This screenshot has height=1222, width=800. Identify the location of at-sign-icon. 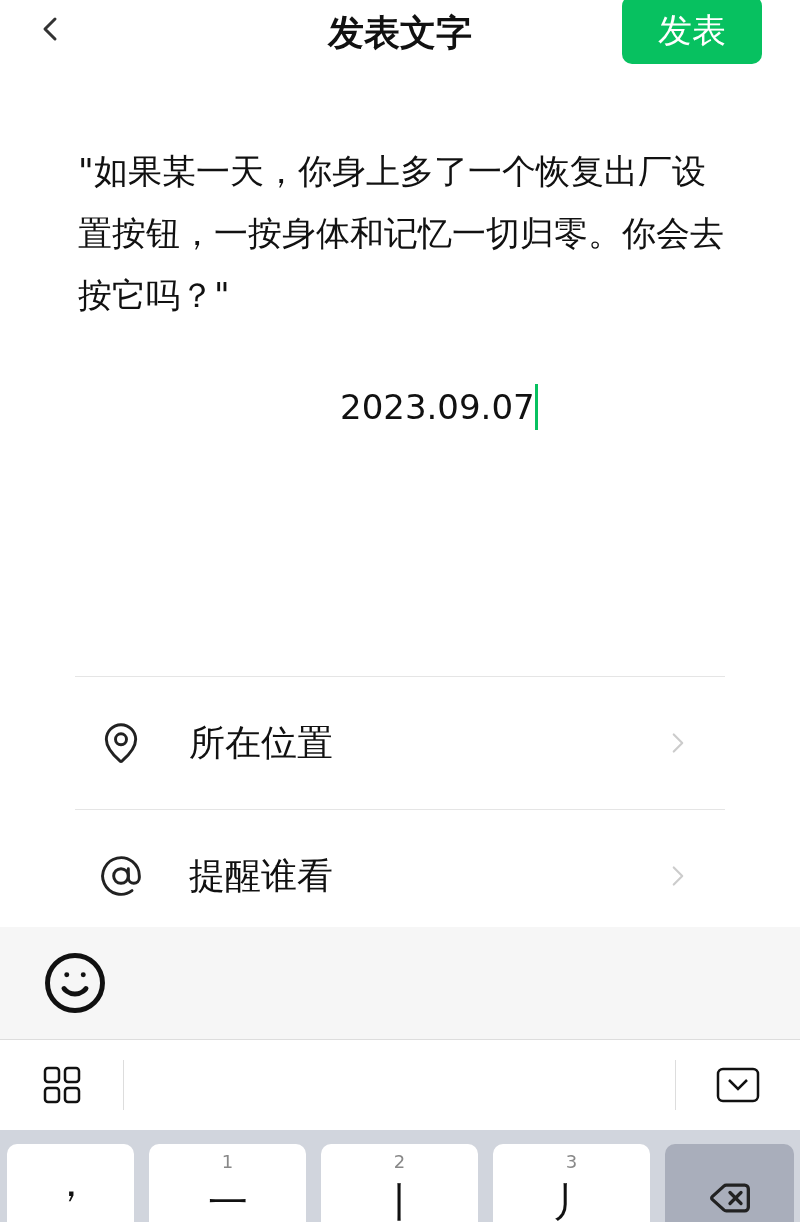
(121, 876).